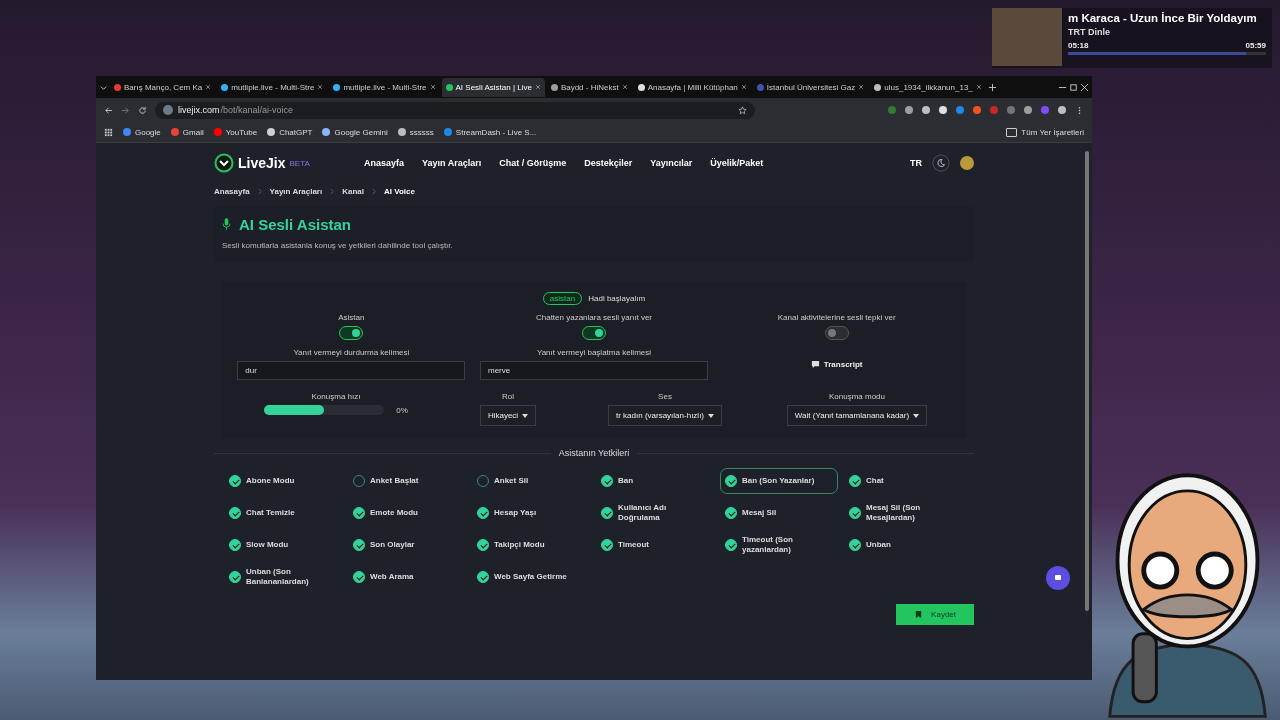  Describe the element at coordinates (125, 110) in the screenshot. I see `forward-icon` at that location.